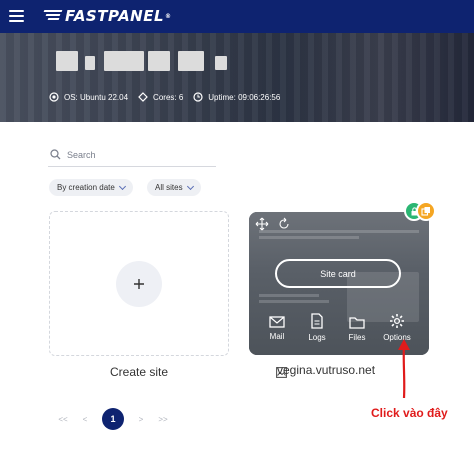  What do you see at coordinates (404, 369) in the screenshot?
I see `arrow-up-icon` at bounding box center [404, 369].